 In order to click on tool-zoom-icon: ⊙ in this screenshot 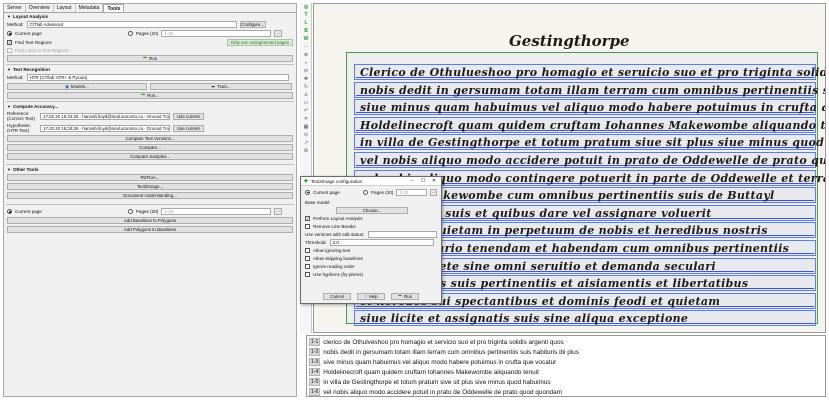, I will do `click(306, 135)`.